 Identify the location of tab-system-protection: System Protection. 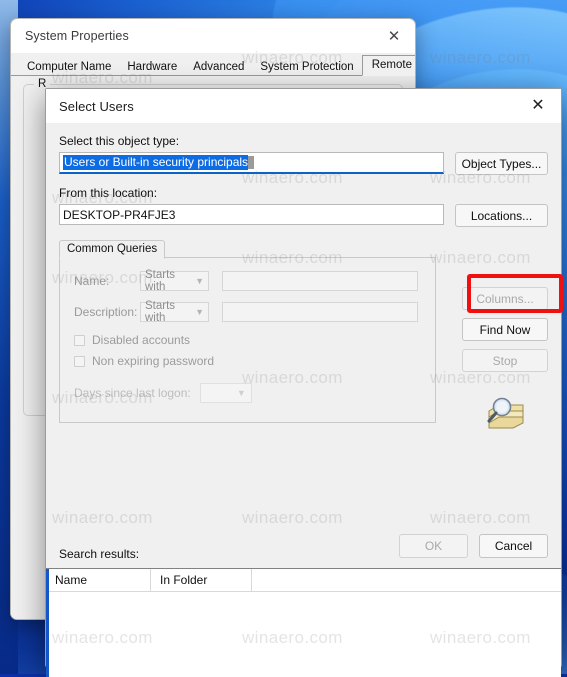
(306, 67).